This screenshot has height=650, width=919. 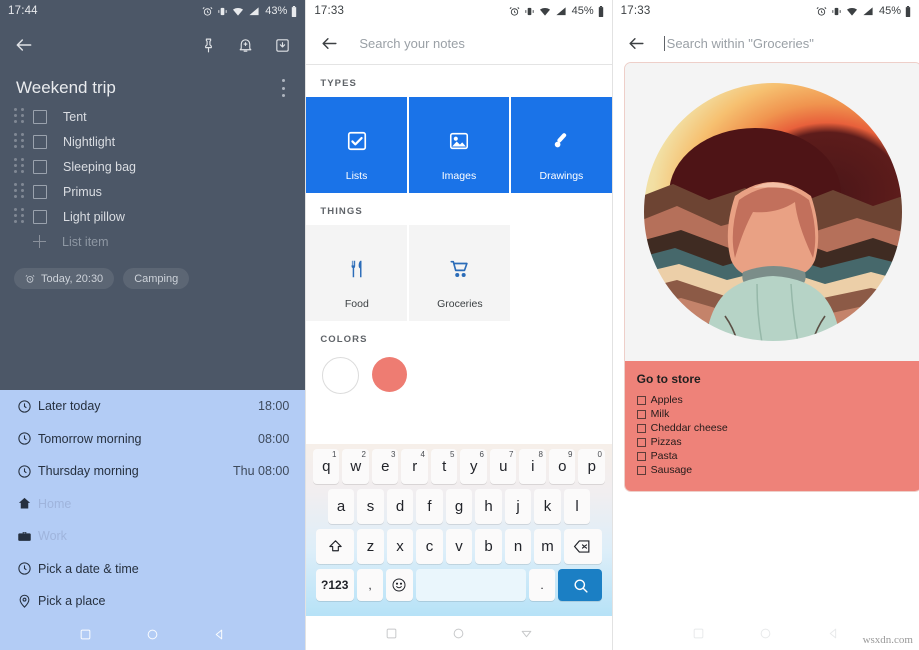 What do you see at coordinates (326, 466) in the screenshot?
I see `key-q: q1` at bounding box center [326, 466].